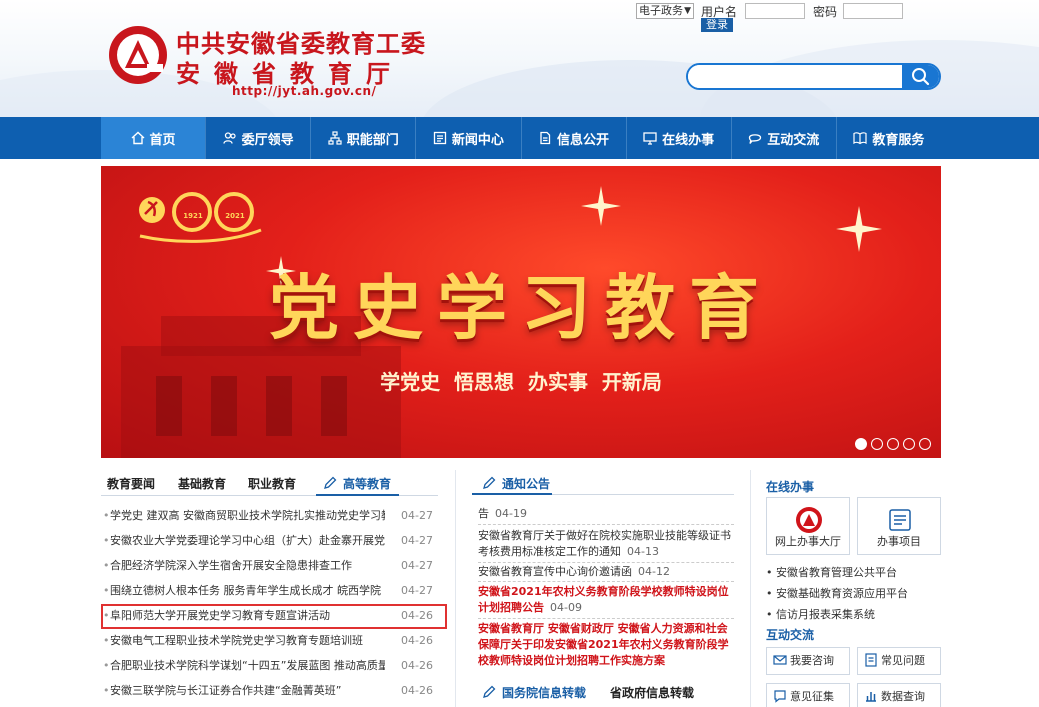  What do you see at coordinates (162, 140) in the screenshot?
I see `nav-label: 首页` at bounding box center [162, 140].